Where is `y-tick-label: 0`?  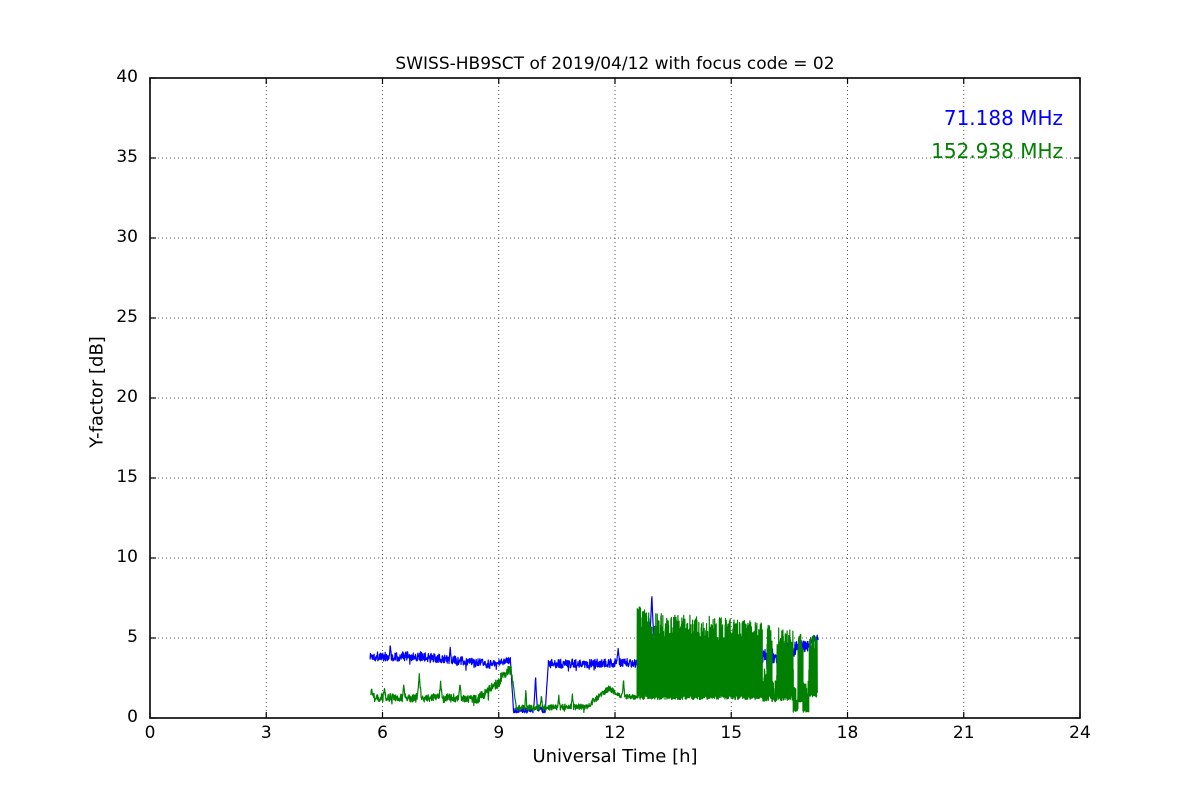
y-tick-label: 0 is located at coordinates (132, 717).